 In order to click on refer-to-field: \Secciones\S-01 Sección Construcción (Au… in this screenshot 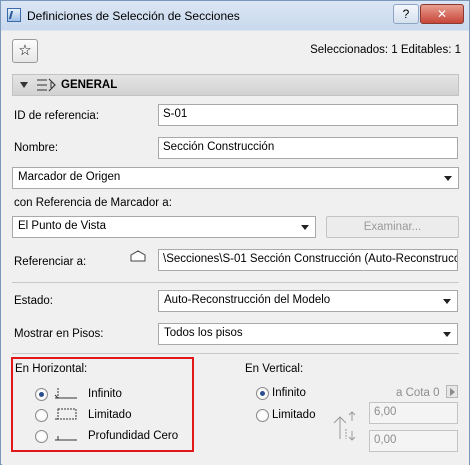, I will do `click(308, 260)`.